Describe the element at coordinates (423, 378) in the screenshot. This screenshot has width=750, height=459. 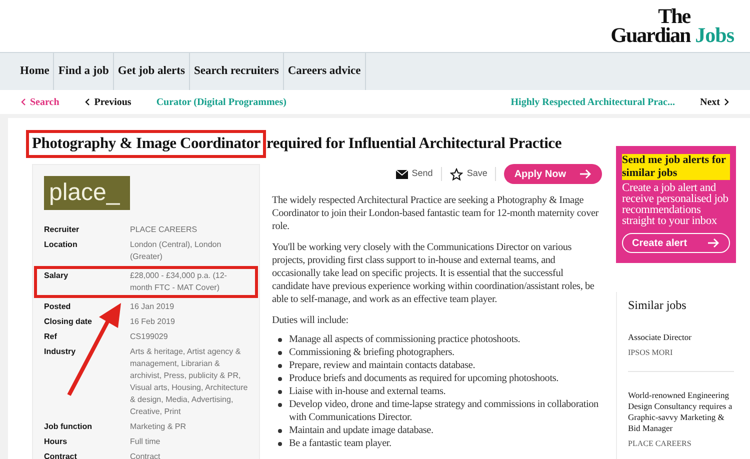
I see `duty-item: Produce briefs and documents as required for upcoming photoshoots.` at that location.